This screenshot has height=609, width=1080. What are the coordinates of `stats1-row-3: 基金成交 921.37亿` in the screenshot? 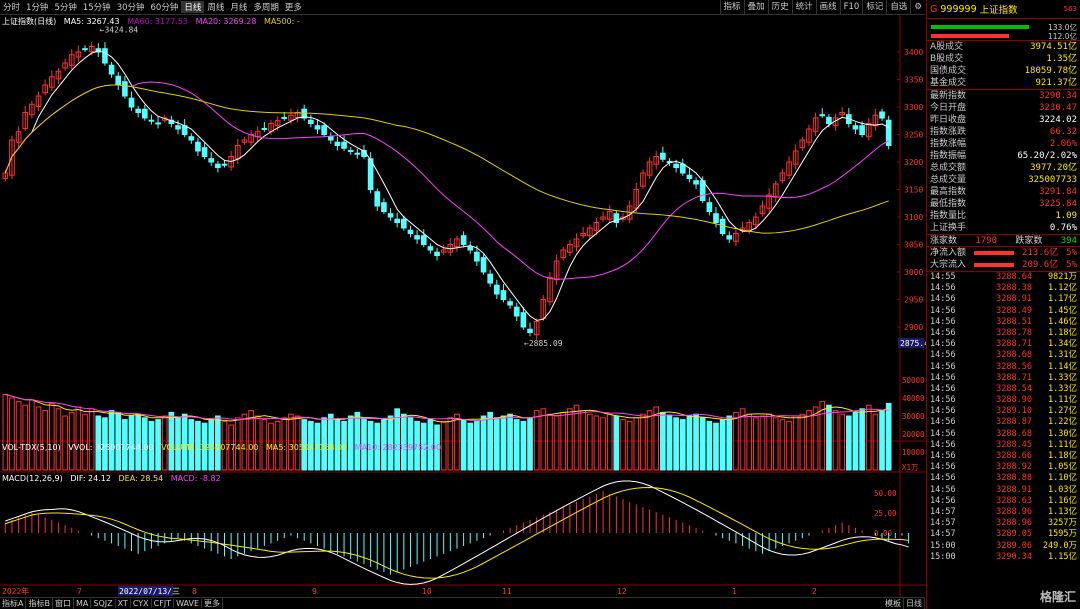 It's located at (1003, 83).